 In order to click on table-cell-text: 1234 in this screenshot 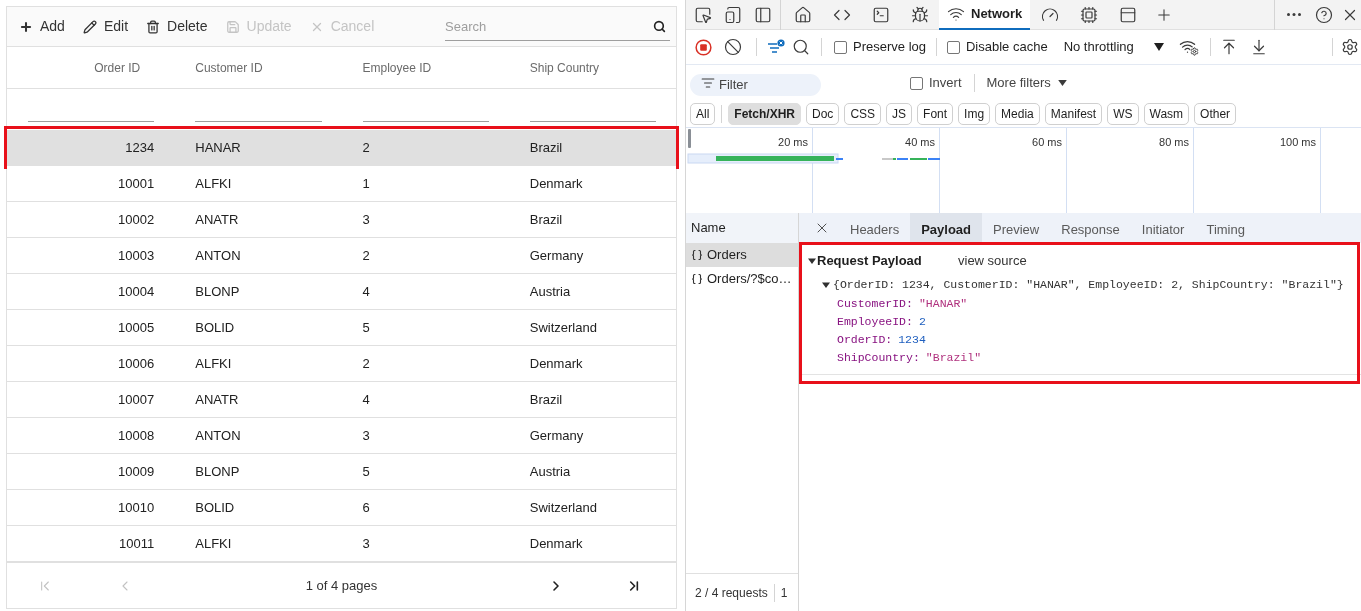, I will do `click(140, 147)`.